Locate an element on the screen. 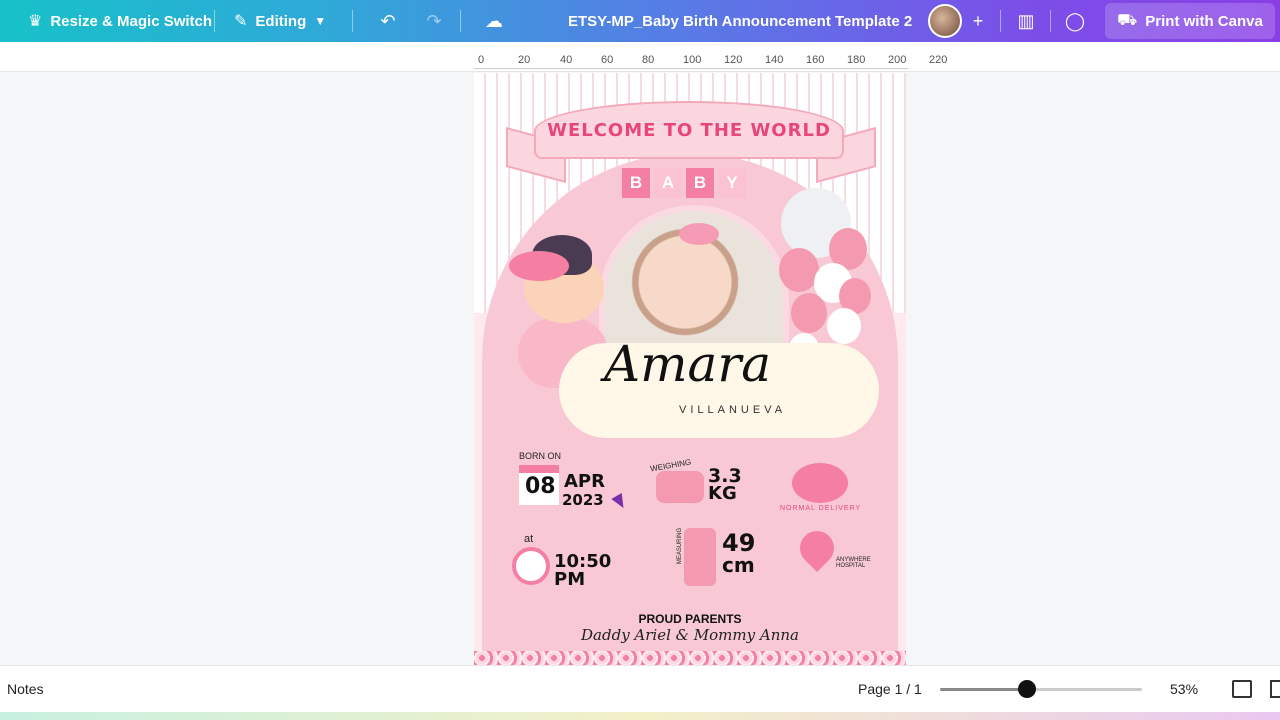 The width and height of the screenshot is (1280, 720). ruler-tick: 60 is located at coordinates (607, 60).